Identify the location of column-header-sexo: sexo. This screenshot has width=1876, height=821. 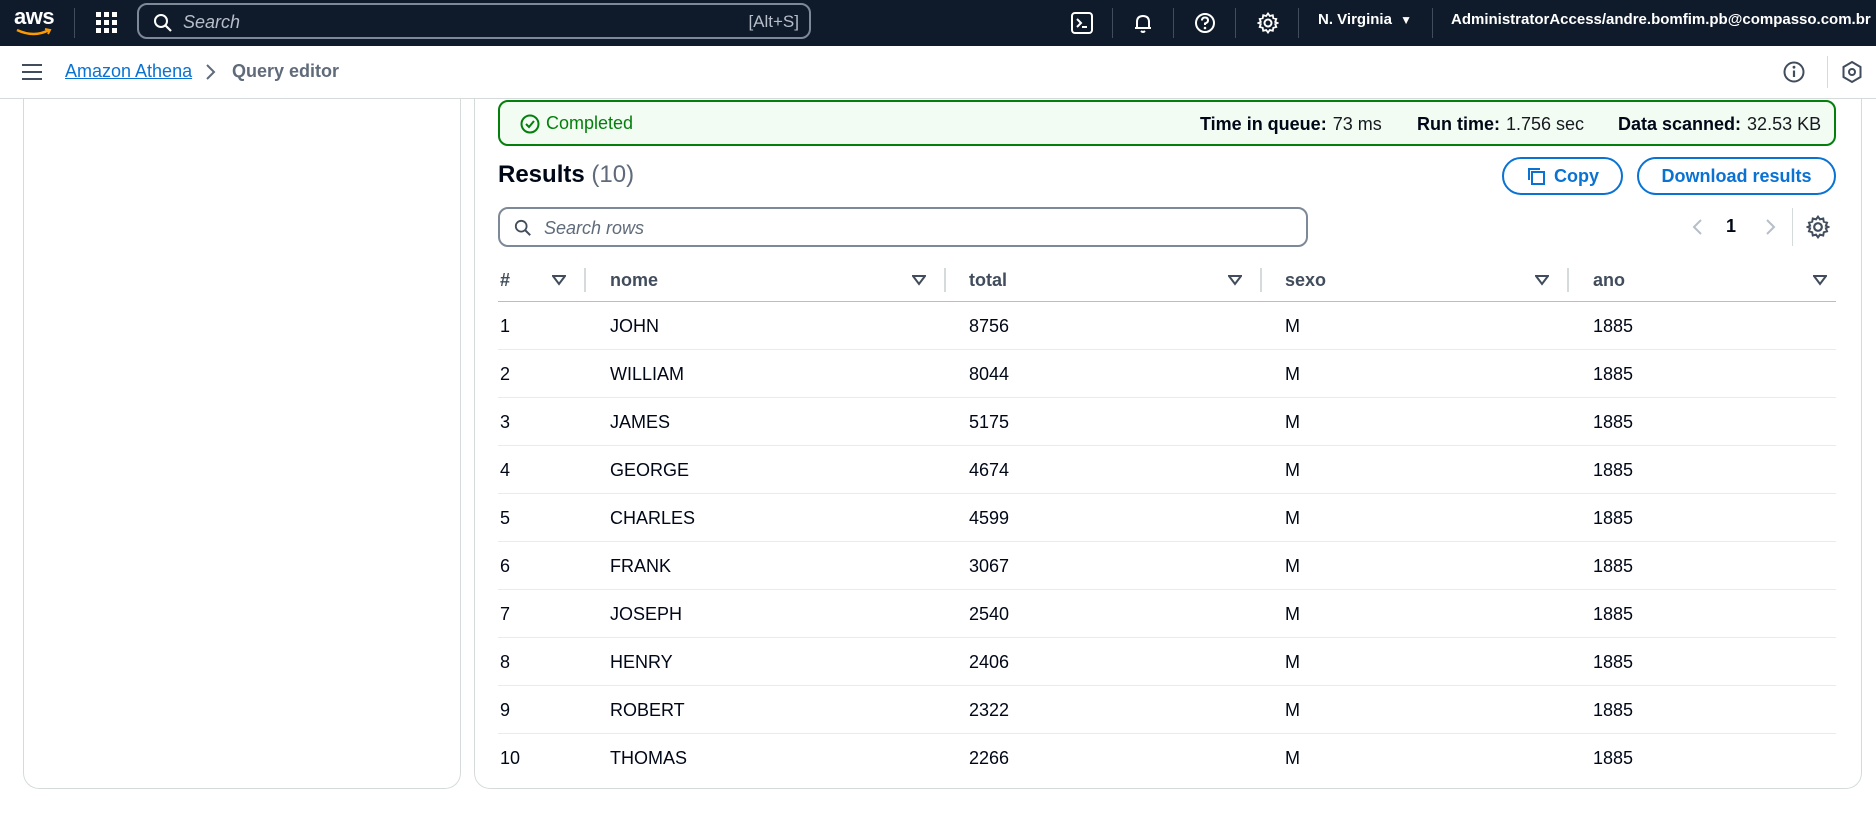
(1305, 280).